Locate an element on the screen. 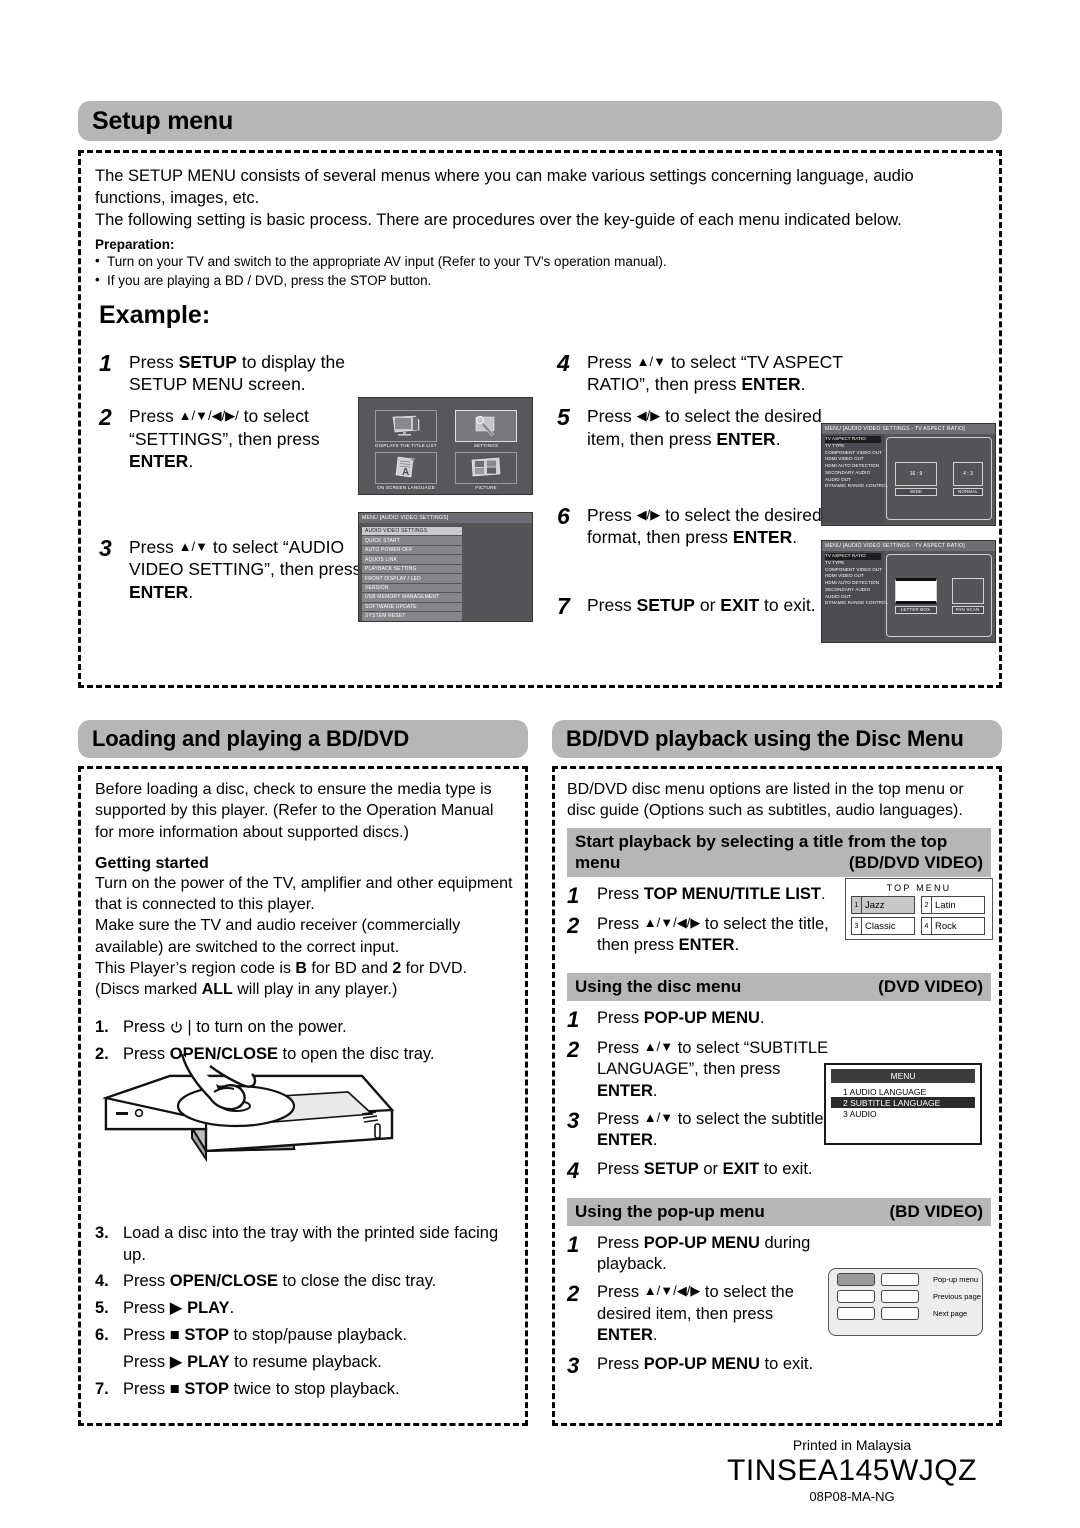  step-text: Press ▶ PLAY. is located at coordinates (179, 1308).